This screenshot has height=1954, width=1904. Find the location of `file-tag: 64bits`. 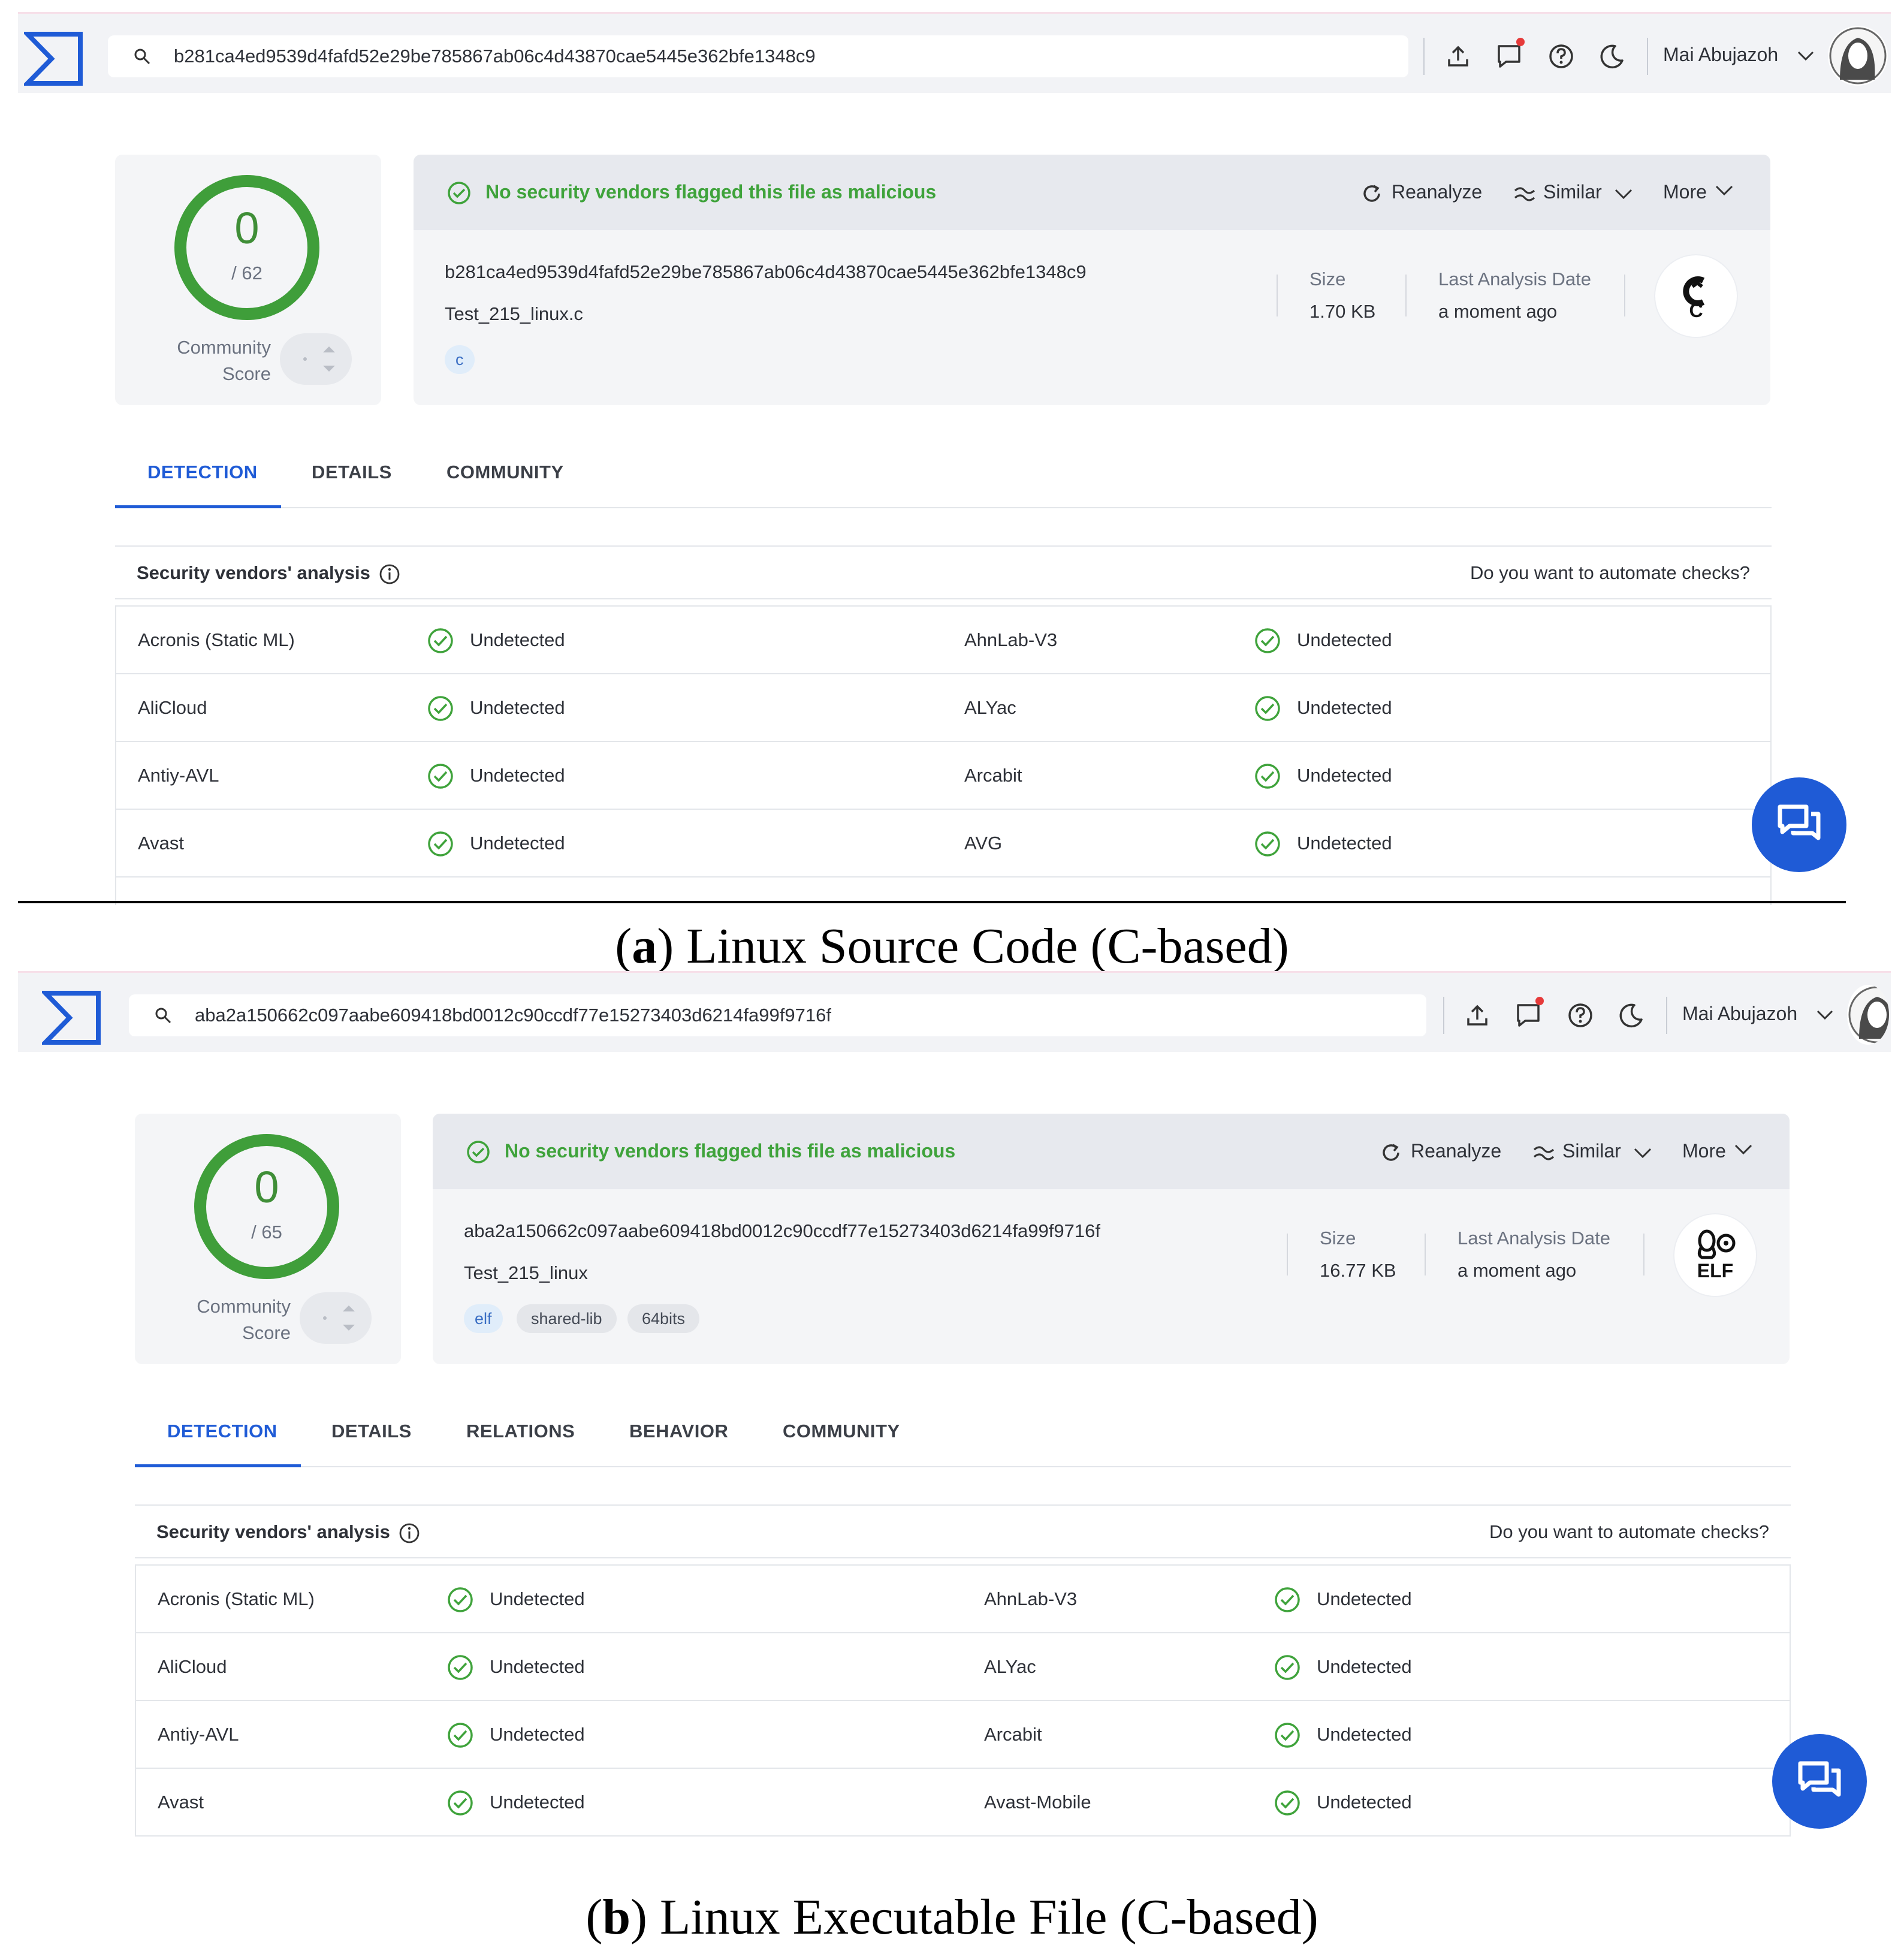

file-tag: 64bits is located at coordinates (663, 1318).